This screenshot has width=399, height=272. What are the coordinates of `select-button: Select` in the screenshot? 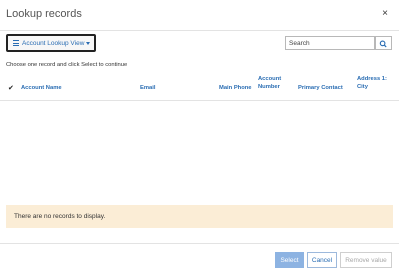 It's located at (289, 260).